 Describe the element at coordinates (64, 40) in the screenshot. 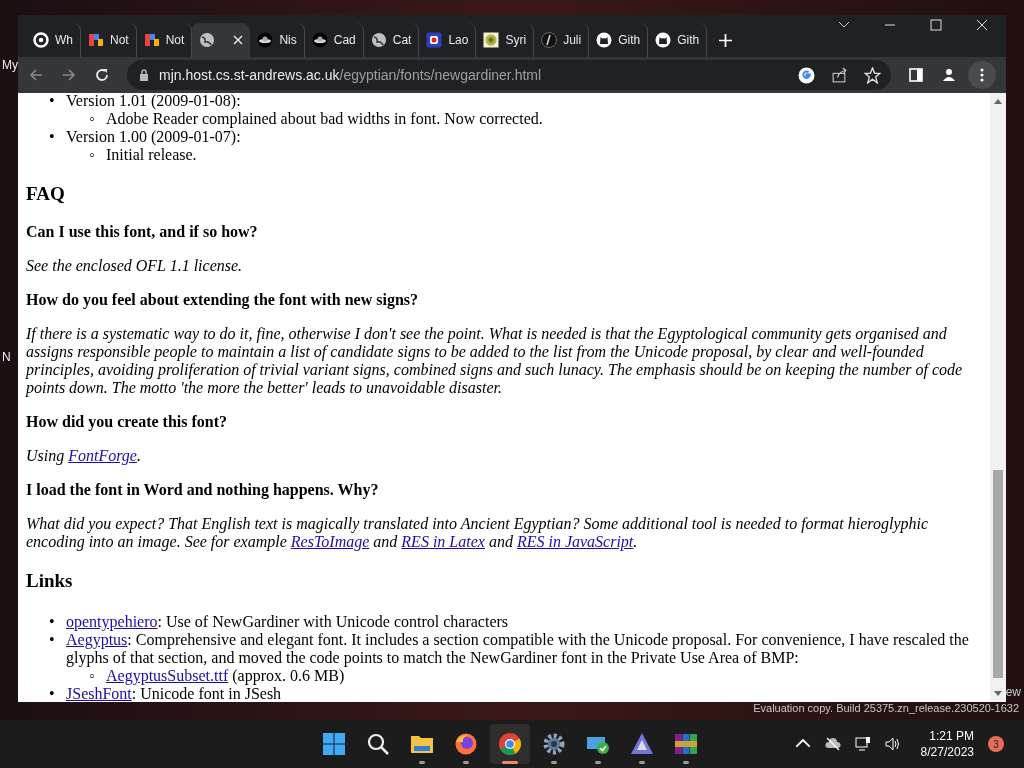

I see `tab-title: Wh` at that location.